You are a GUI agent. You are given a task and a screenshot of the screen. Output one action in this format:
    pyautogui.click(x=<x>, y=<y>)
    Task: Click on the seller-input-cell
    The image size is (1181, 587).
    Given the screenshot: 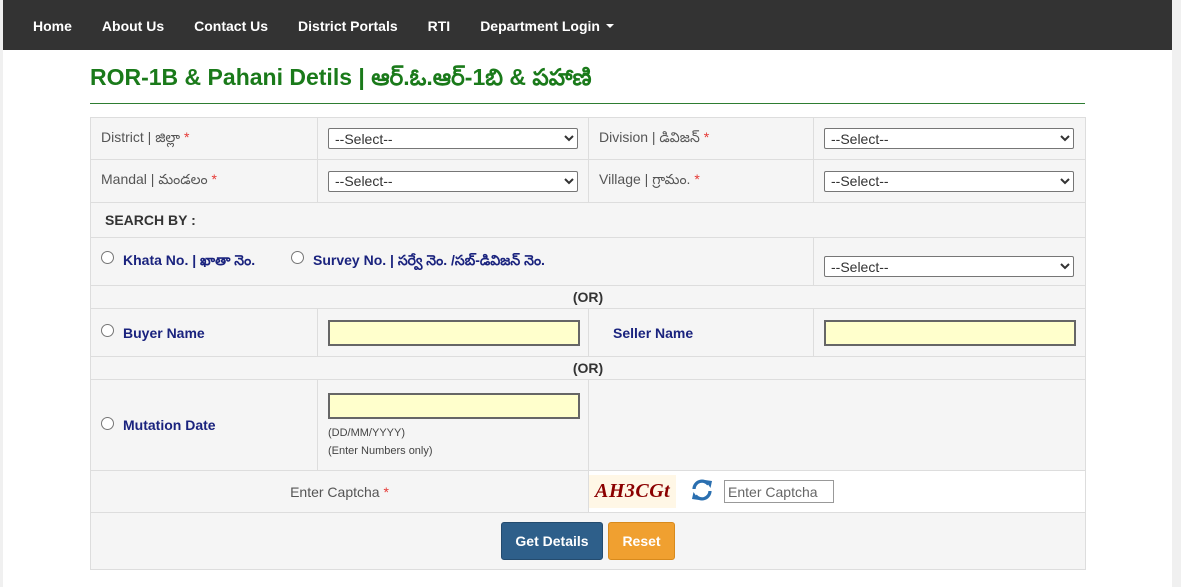 What is the action you would take?
    pyautogui.click(x=949, y=332)
    